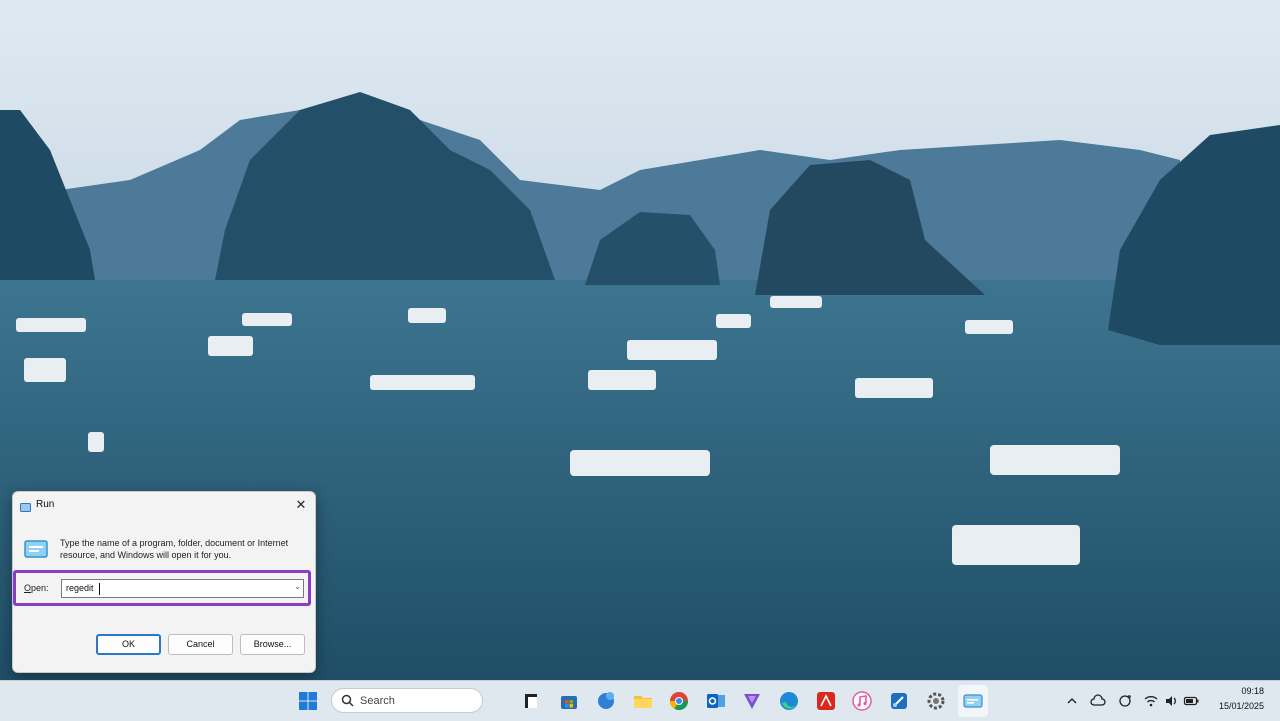  Describe the element at coordinates (1125, 701) in the screenshot. I see `sync-icon` at that location.